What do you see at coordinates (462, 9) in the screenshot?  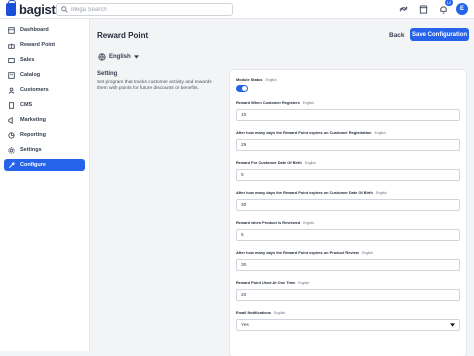 I see `avatar: E` at bounding box center [462, 9].